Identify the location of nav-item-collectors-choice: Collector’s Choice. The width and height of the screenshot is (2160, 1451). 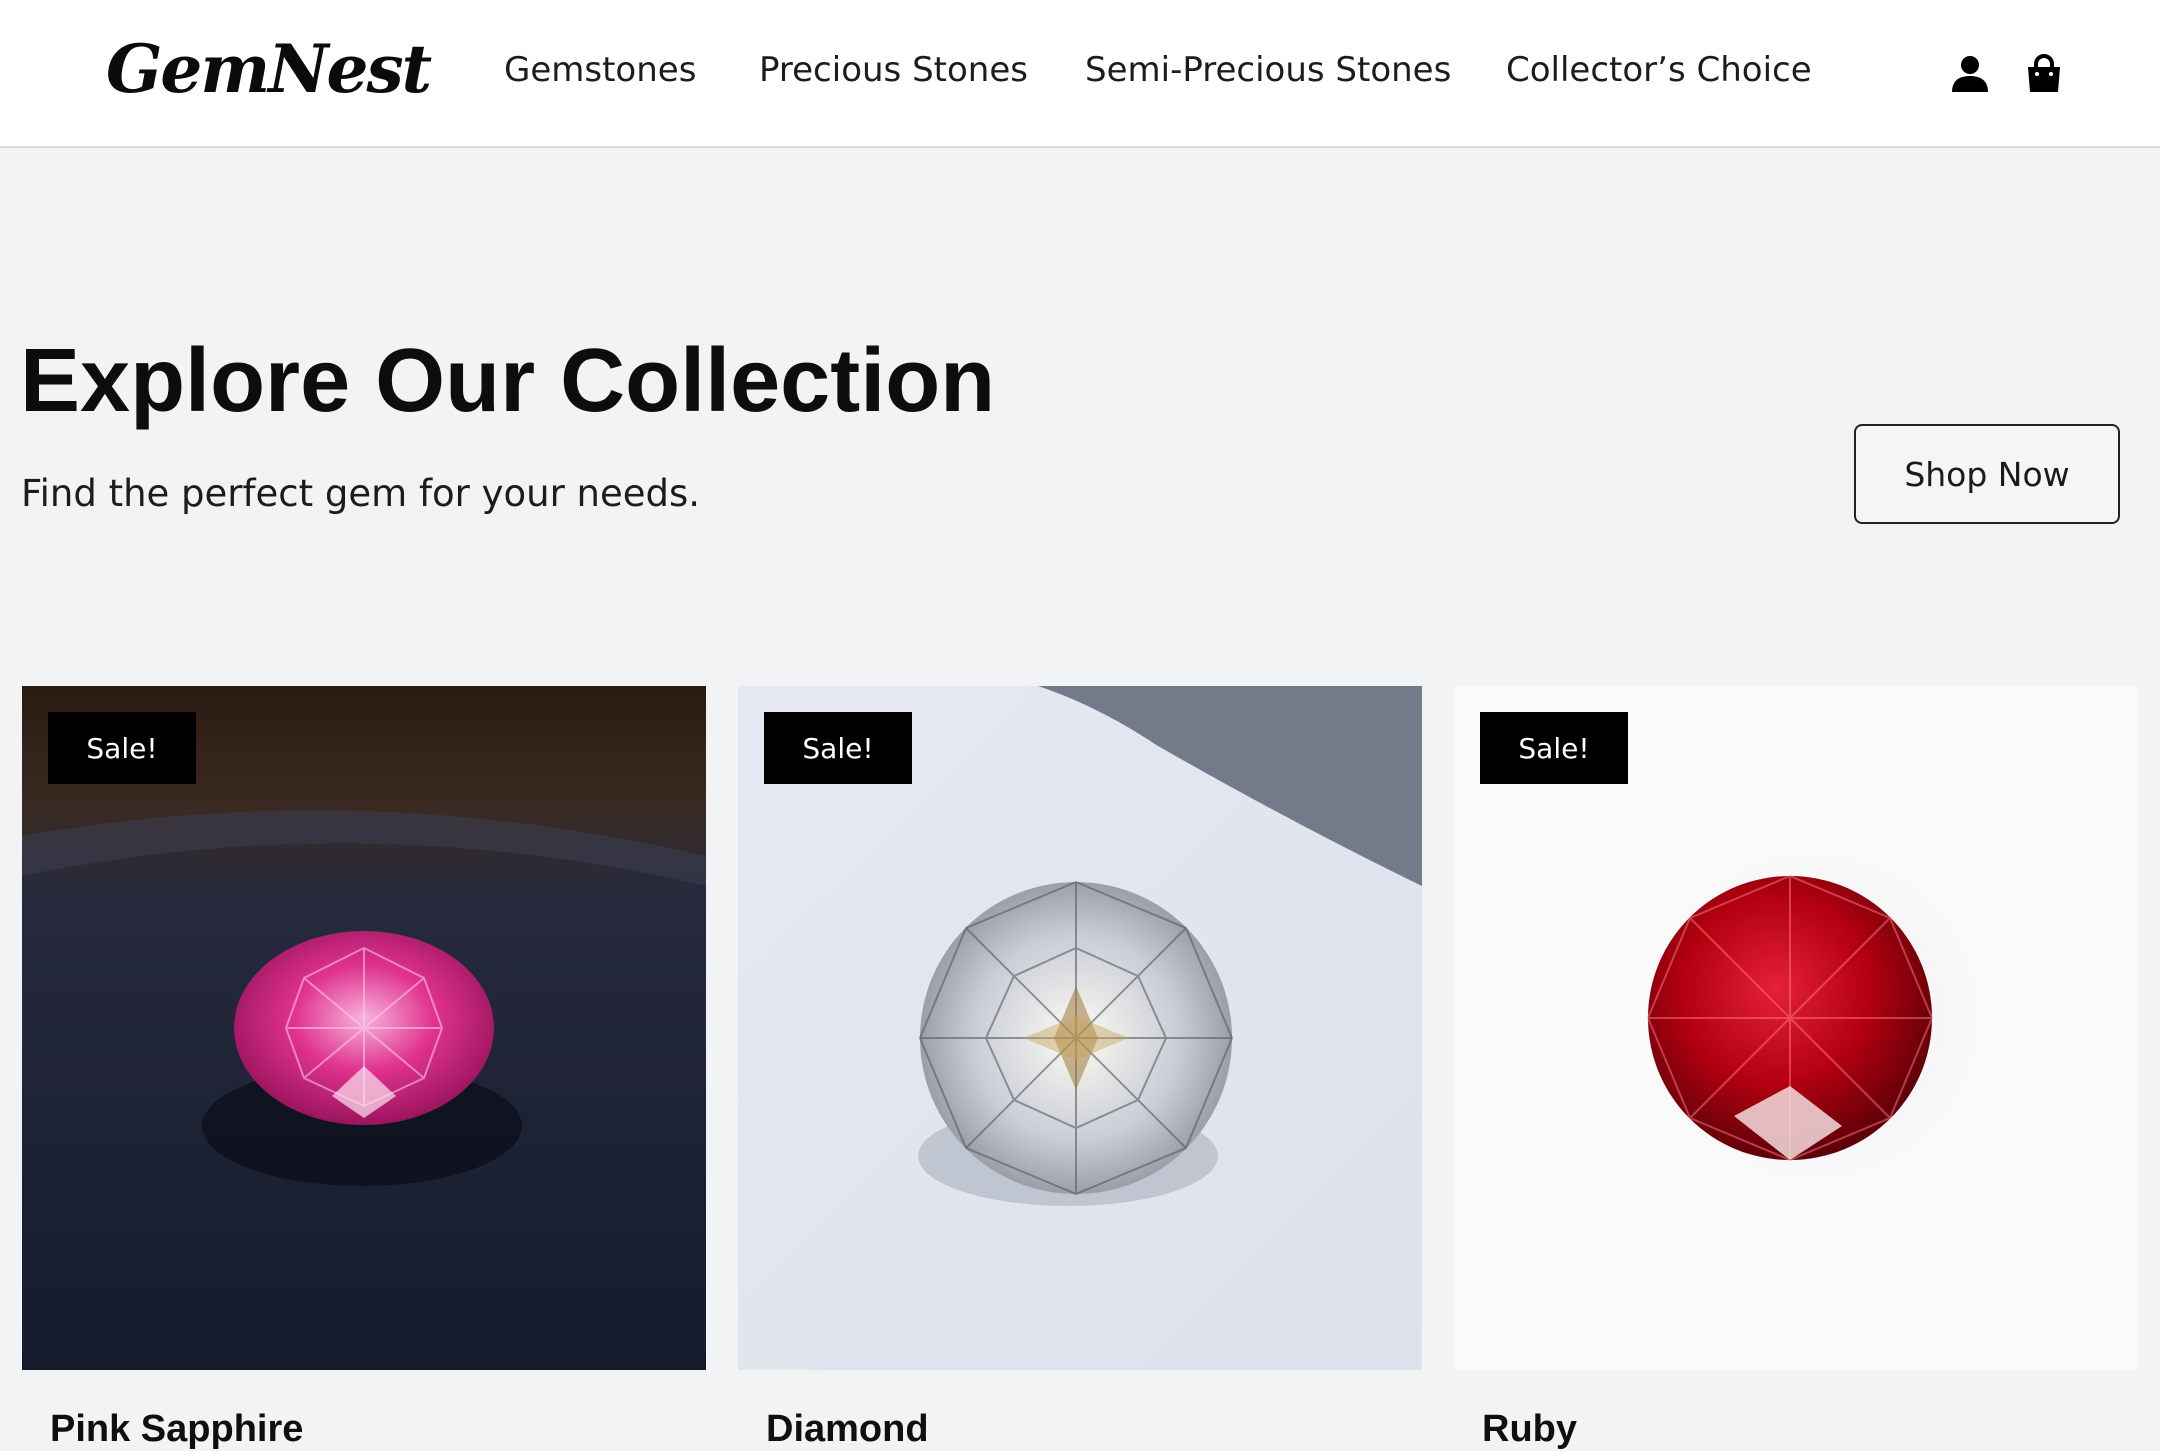
(1659, 70).